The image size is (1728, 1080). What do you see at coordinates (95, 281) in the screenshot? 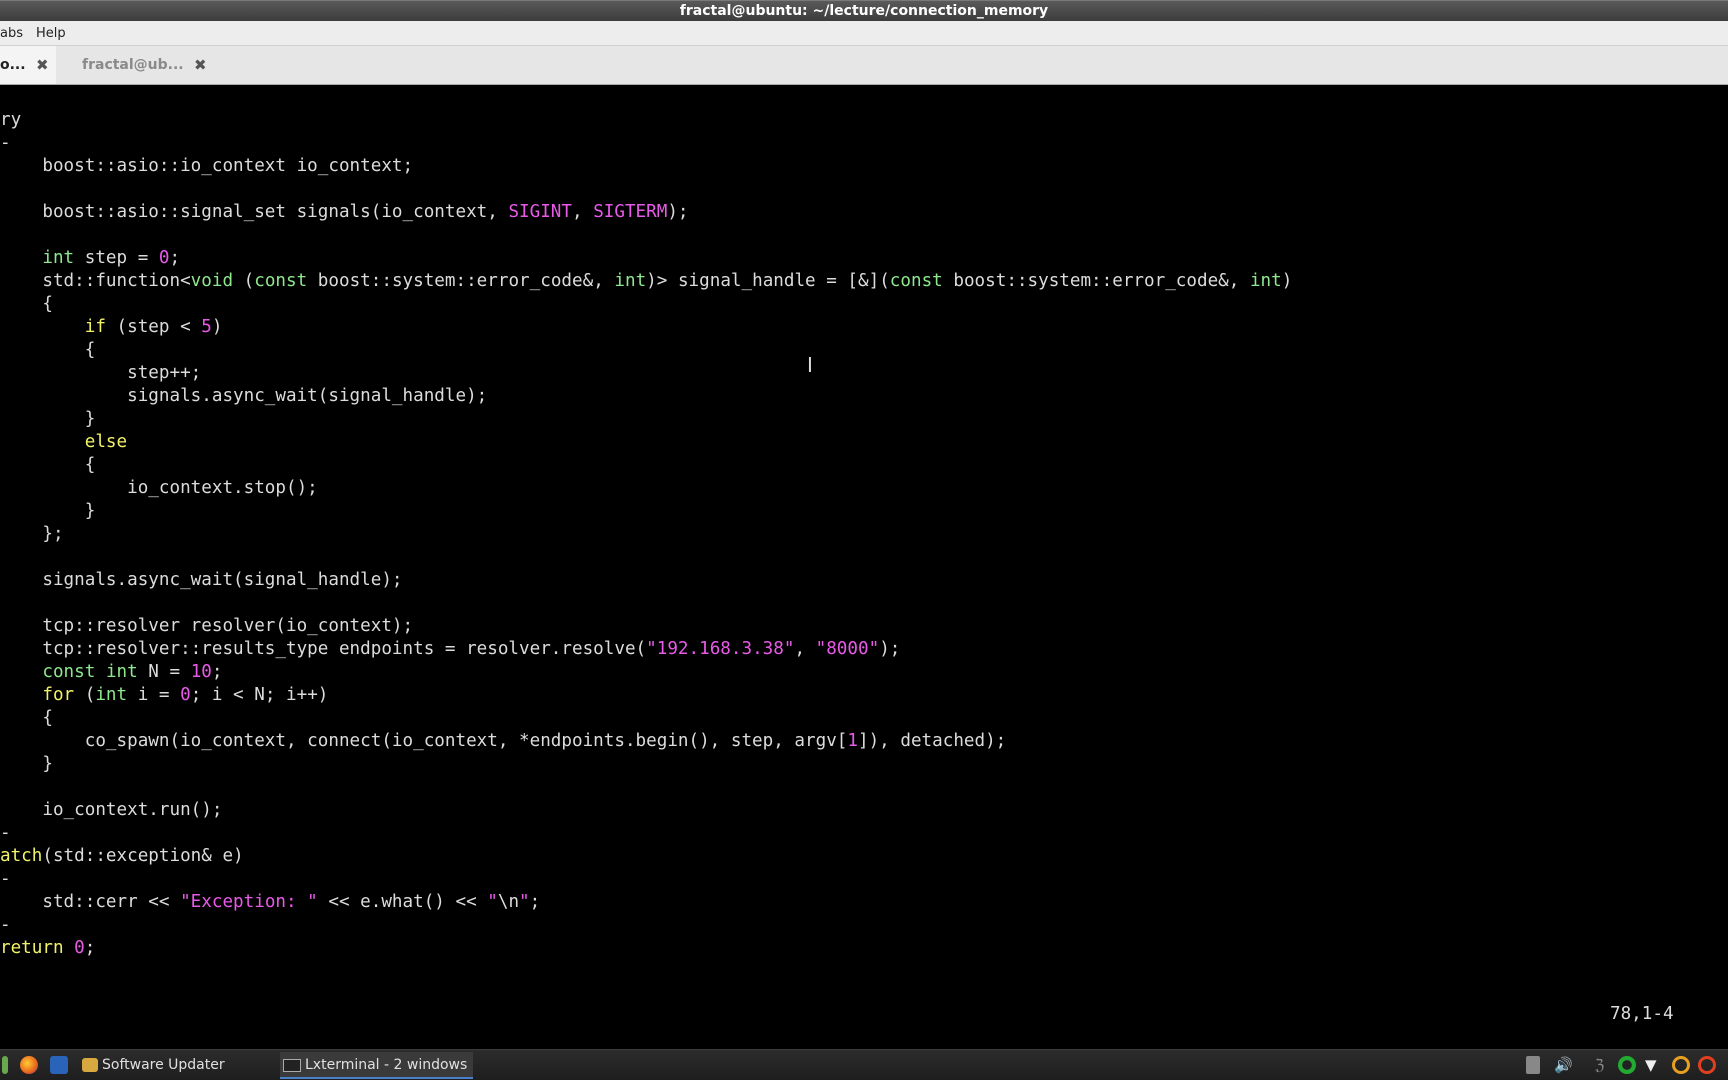
I see `code-token: std::function<` at bounding box center [95, 281].